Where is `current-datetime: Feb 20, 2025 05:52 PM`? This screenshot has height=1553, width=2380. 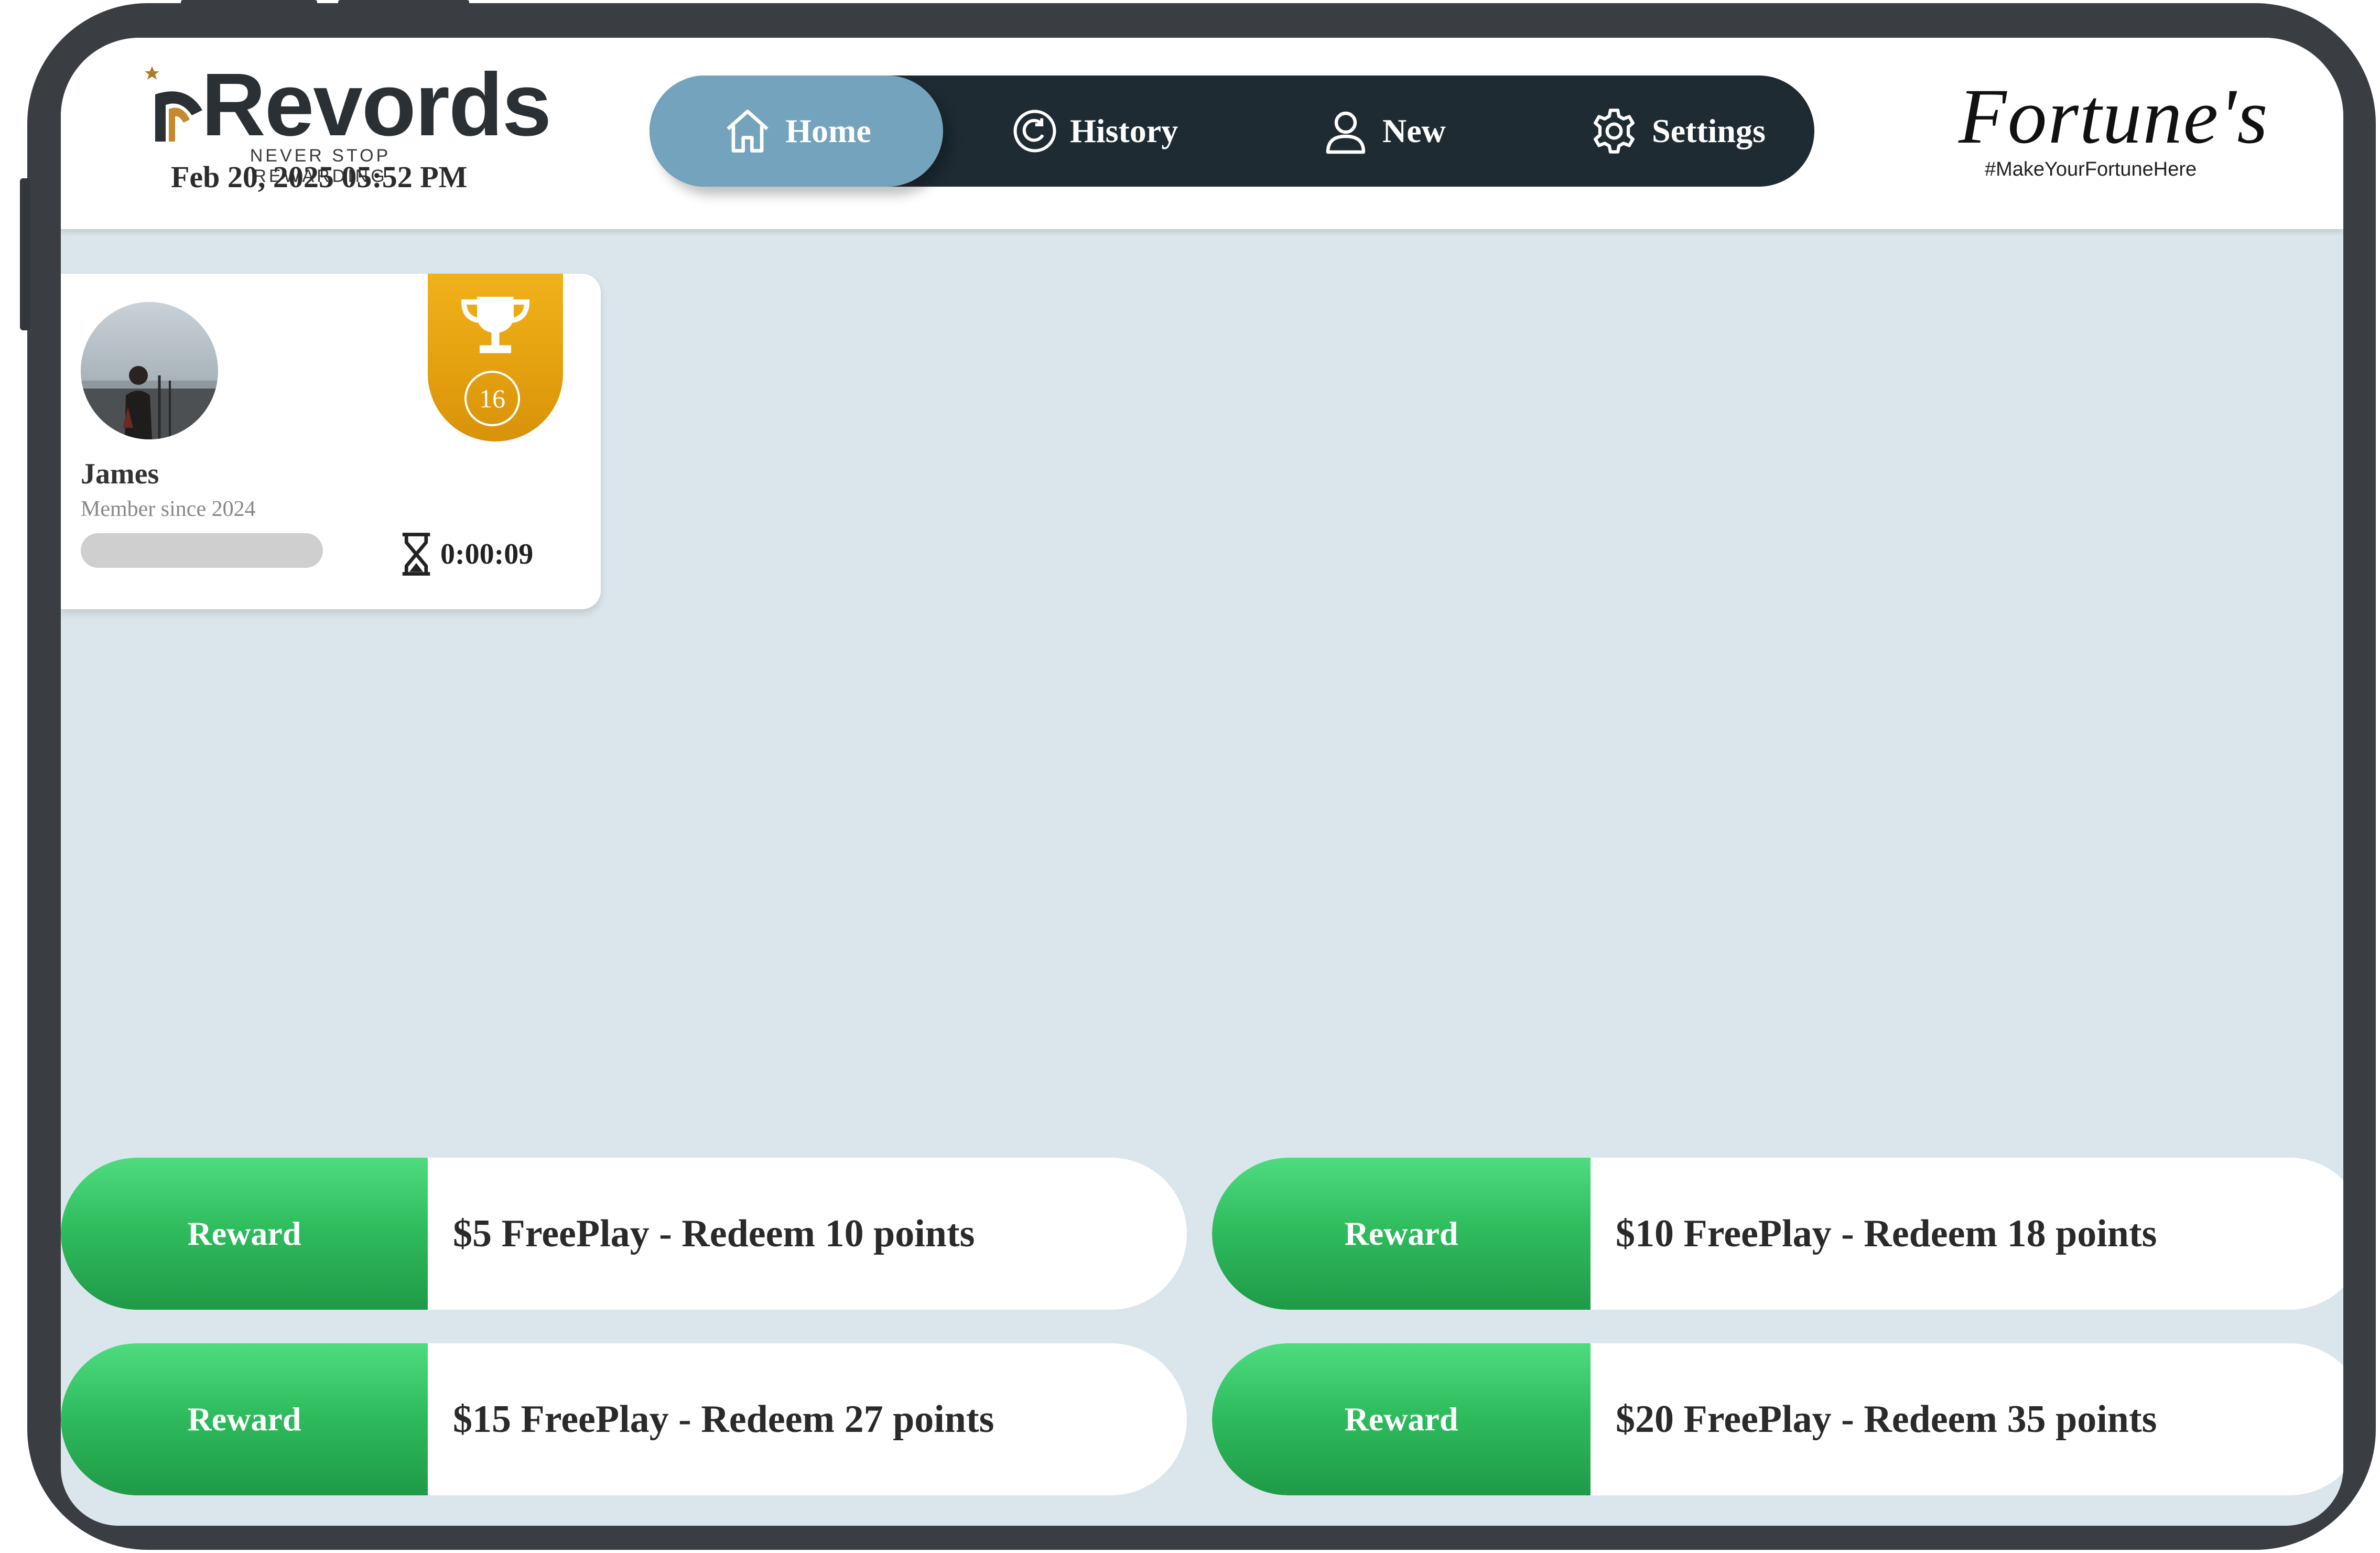 current-datetime: Feb 20, 2025 05:52 PM is located at coordinates (319, 177).